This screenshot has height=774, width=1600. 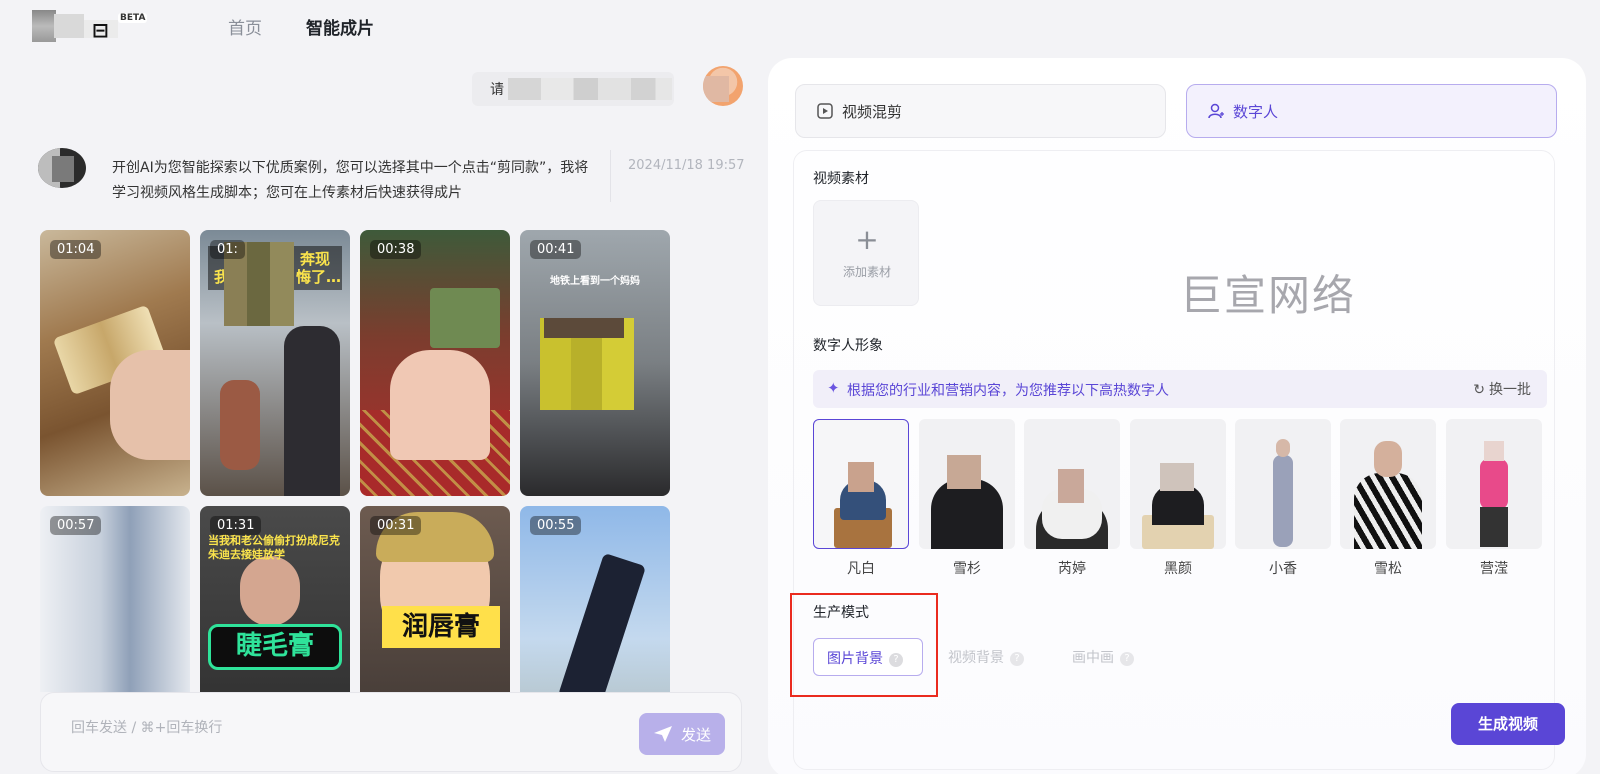 What do you see at coordinates (1072, 569) in the screenshot?
I see `avatar-name: 芮婷` at bounding box center [1072, 569].